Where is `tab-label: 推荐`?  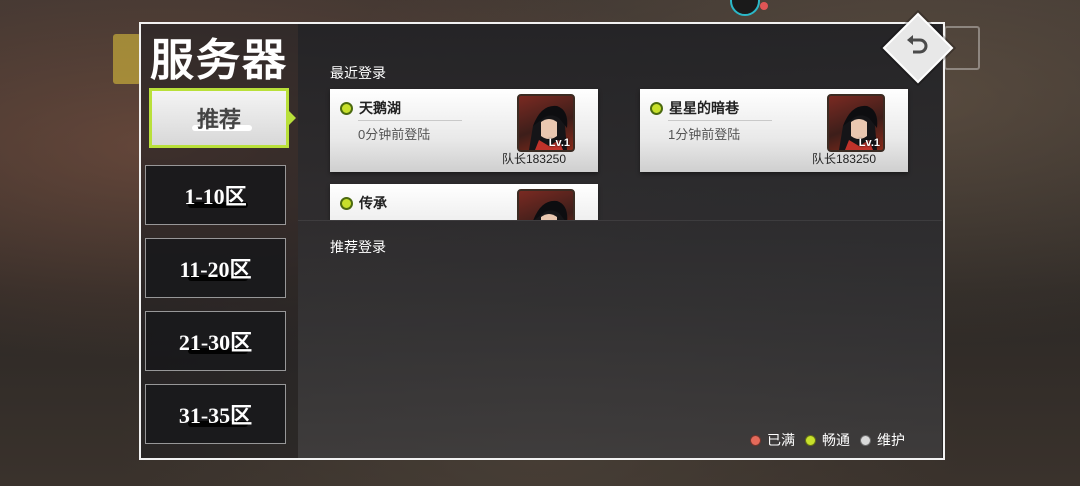 tab-label: 推荐 is located at coordinates (218, 119).